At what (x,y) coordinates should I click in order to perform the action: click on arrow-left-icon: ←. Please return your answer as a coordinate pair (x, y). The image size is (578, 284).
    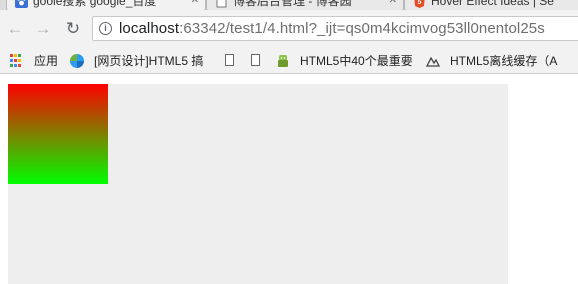
    Looking at the image, I should click on (15, 28).